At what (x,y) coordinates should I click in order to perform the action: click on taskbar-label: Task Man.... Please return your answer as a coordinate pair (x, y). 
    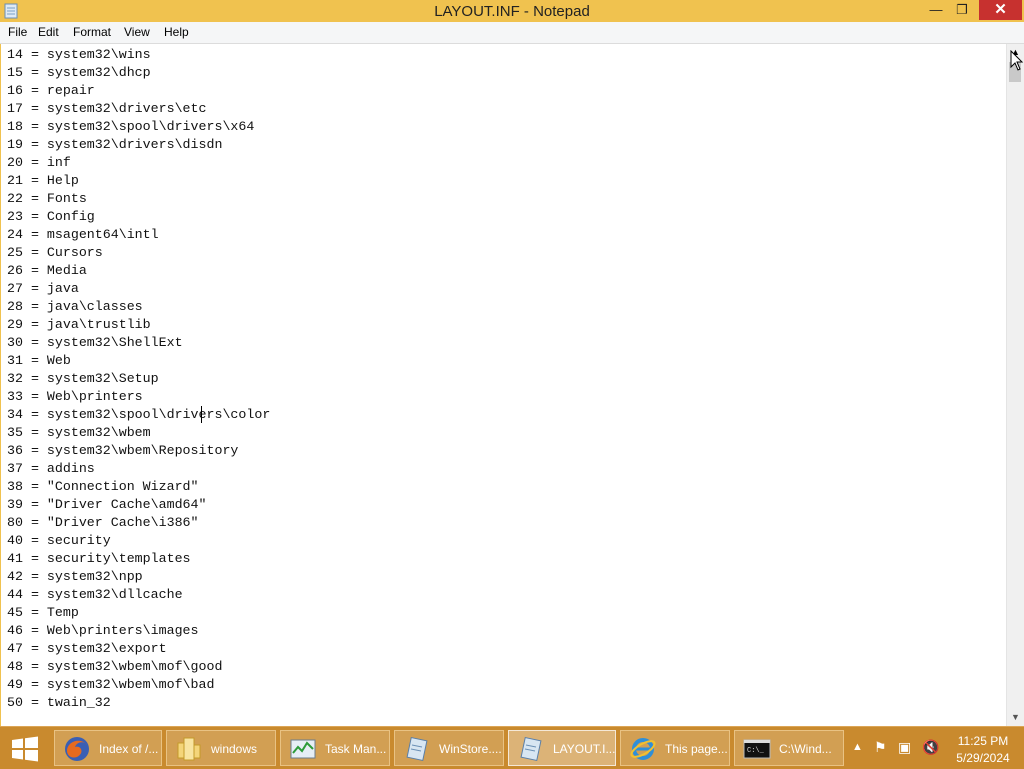
    Looking at the image, I should click on (356, 749).